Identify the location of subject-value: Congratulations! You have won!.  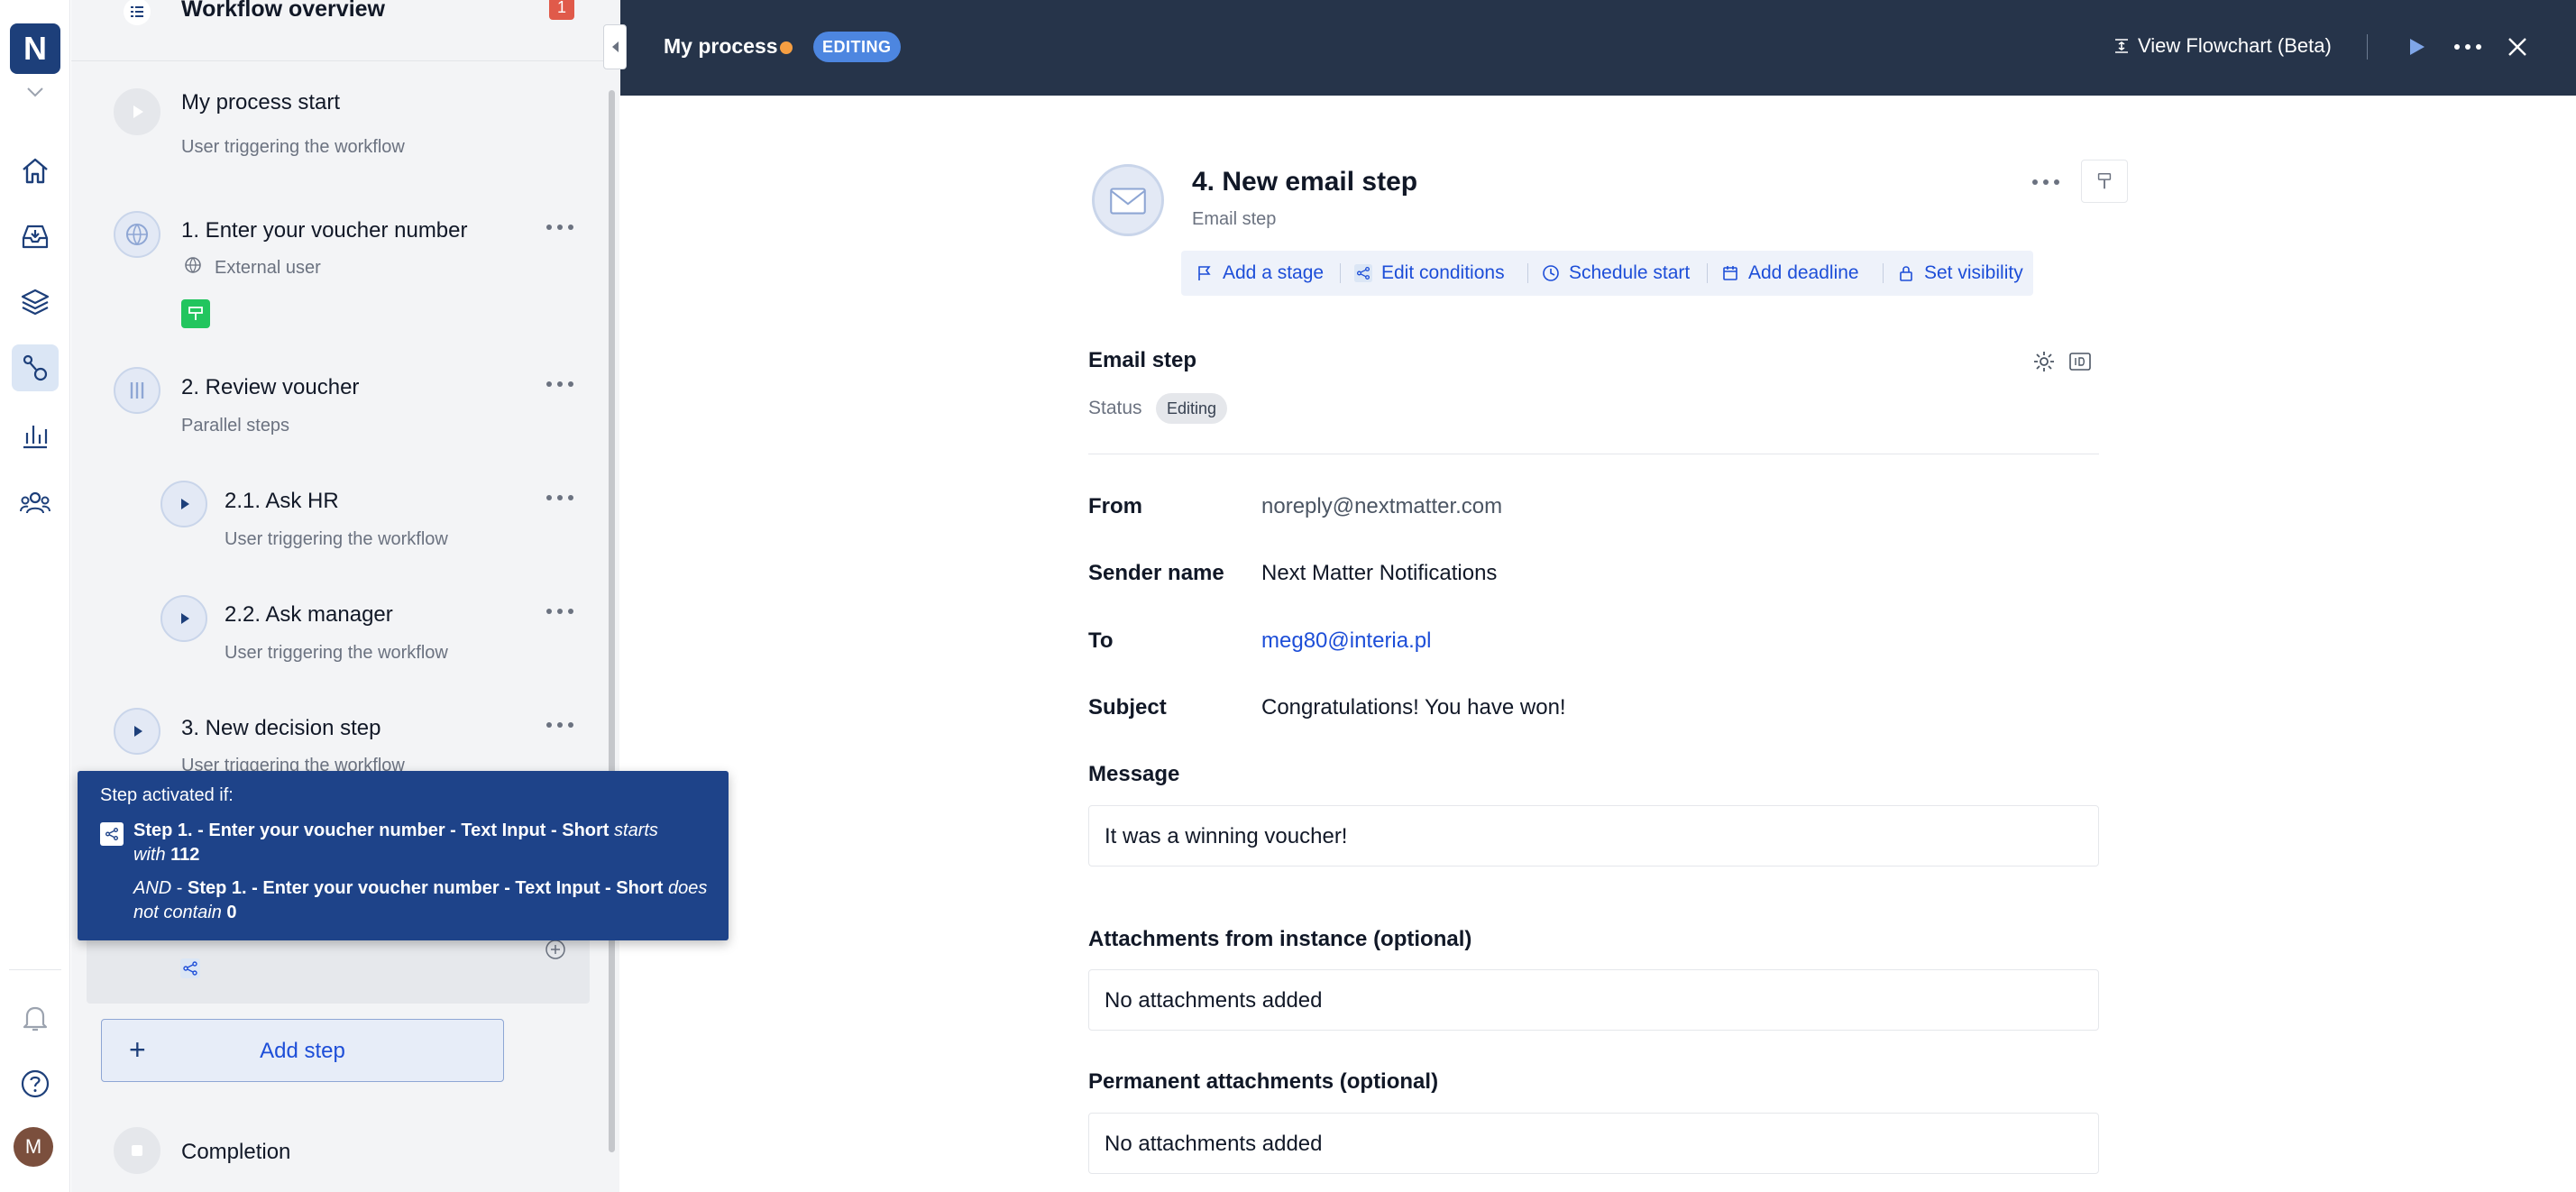
(1413, 707).